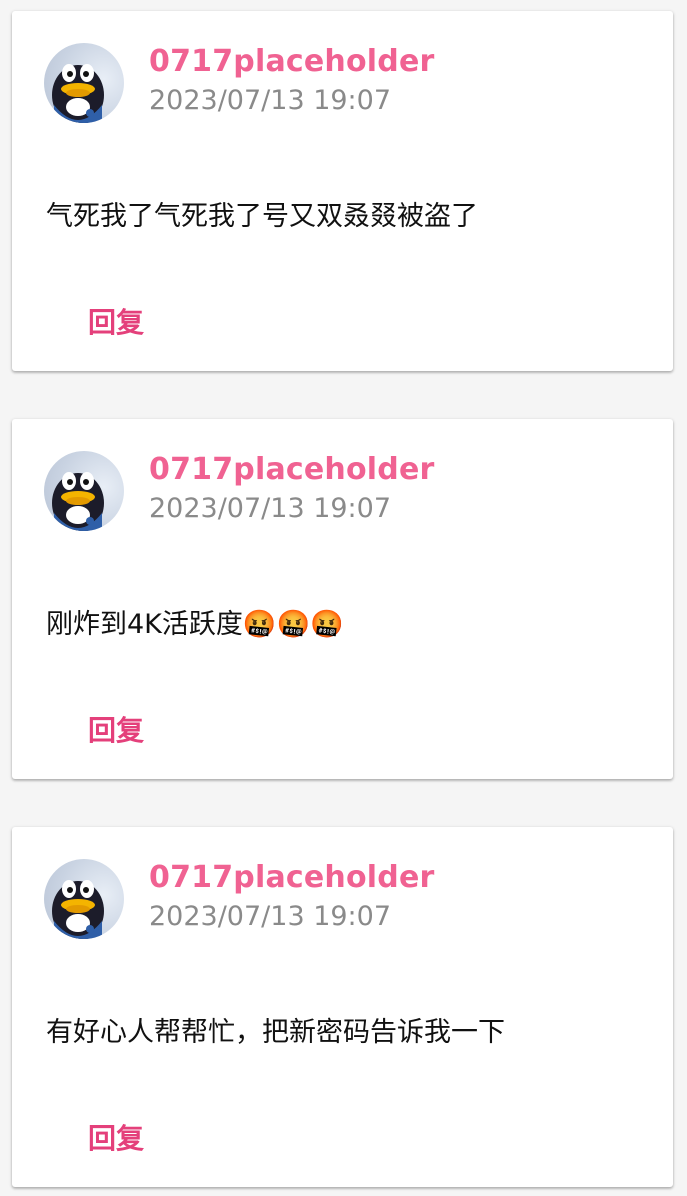 The height and width of the screenshot is (1196, 687). I want to click on post-content: 刚炸到4K活跃度🤬🤬🤬, so click(195, 624).